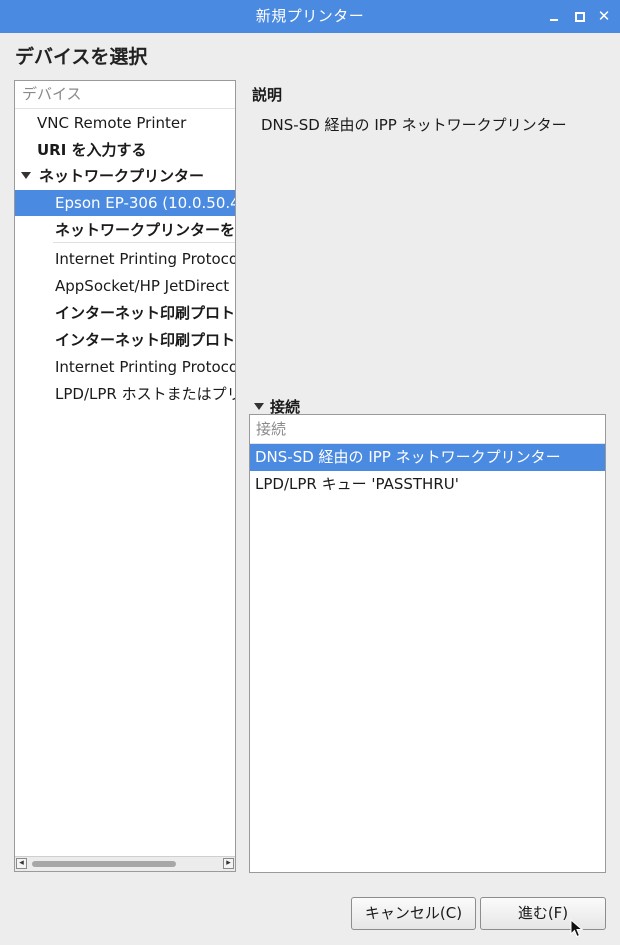 This screenshot has height=945, width=620. Describe the element at coordinates (427, 457) in the screenshot. I see `connection-item-dnssd: DNS-SD 経由の IPP ネットワークプリンター` at that location.